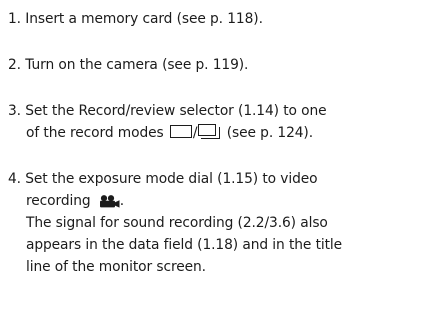 This screenshot has height=332, width=447. I want to click on step-4-line-2-text: recording, so click(60, 201).